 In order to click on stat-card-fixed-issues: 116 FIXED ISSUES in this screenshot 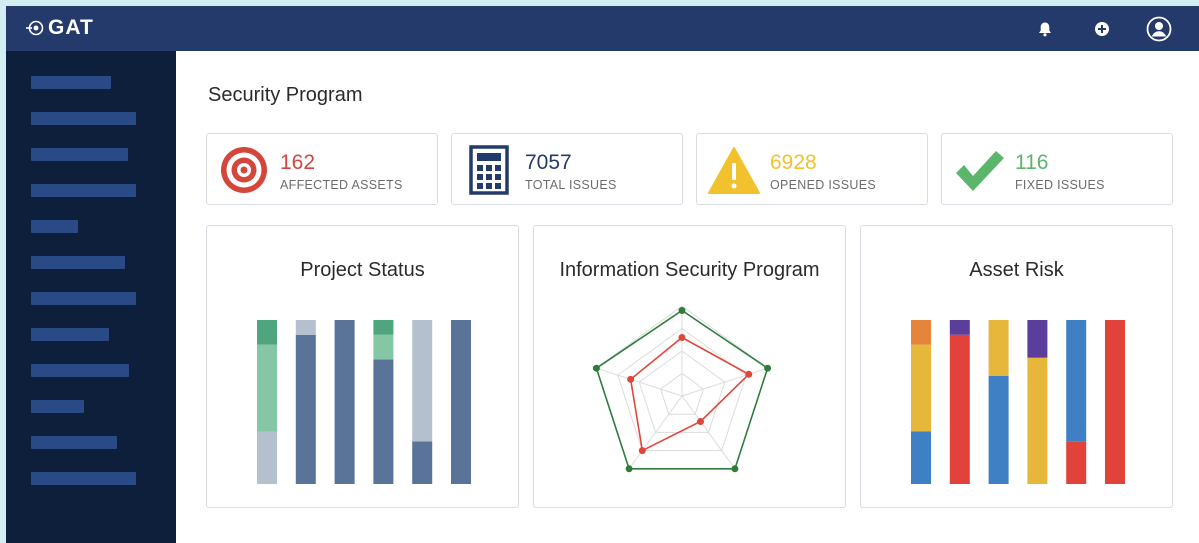, I will do `click(1057, 169)`.